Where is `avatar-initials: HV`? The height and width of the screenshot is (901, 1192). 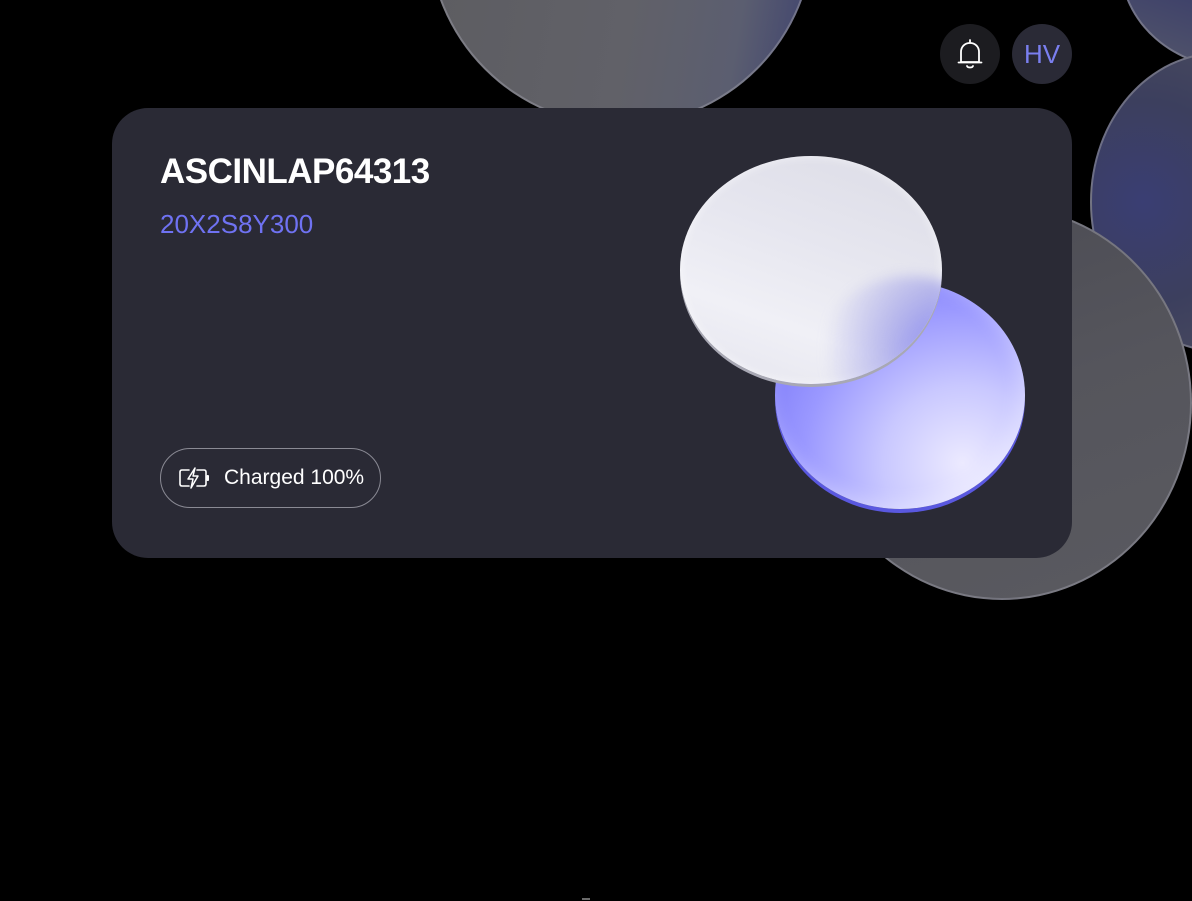
avatar-initials: HV is located at coordinates (1042, 53).